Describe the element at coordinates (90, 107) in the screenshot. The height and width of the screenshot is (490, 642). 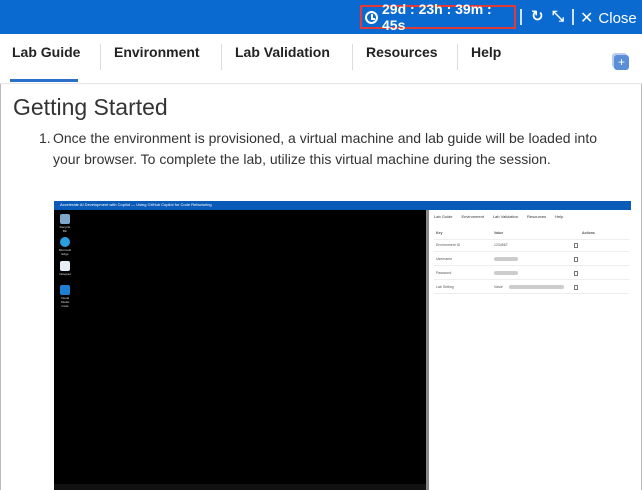
I see `page-title: Getting Started` at that location.